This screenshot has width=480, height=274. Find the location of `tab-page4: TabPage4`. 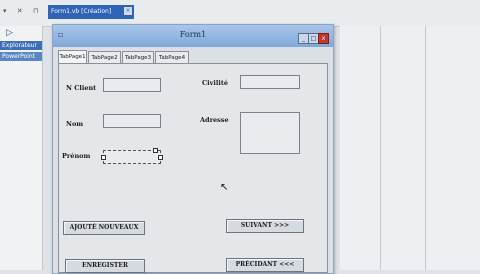

tab-page4: TabPage4 is located at coordinates (172, 57).